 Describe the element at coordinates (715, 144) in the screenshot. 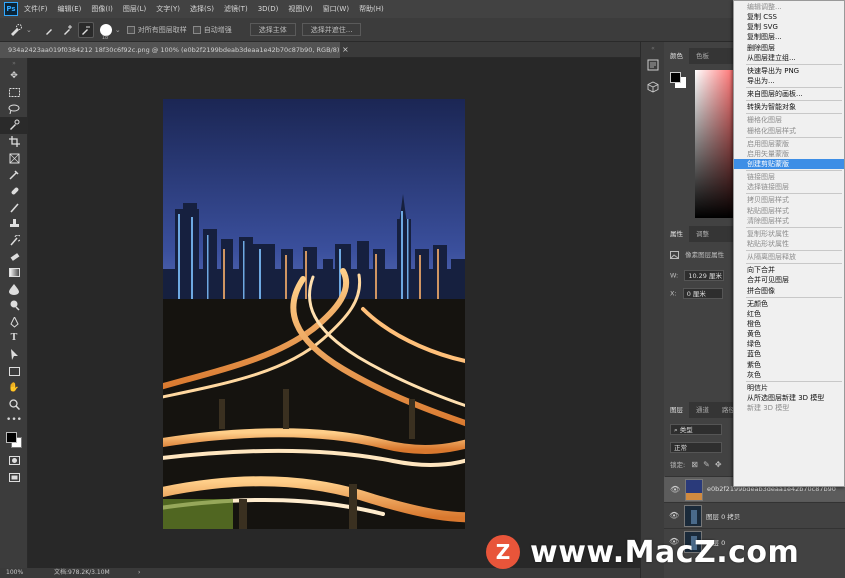

I see `color-field` at that location.